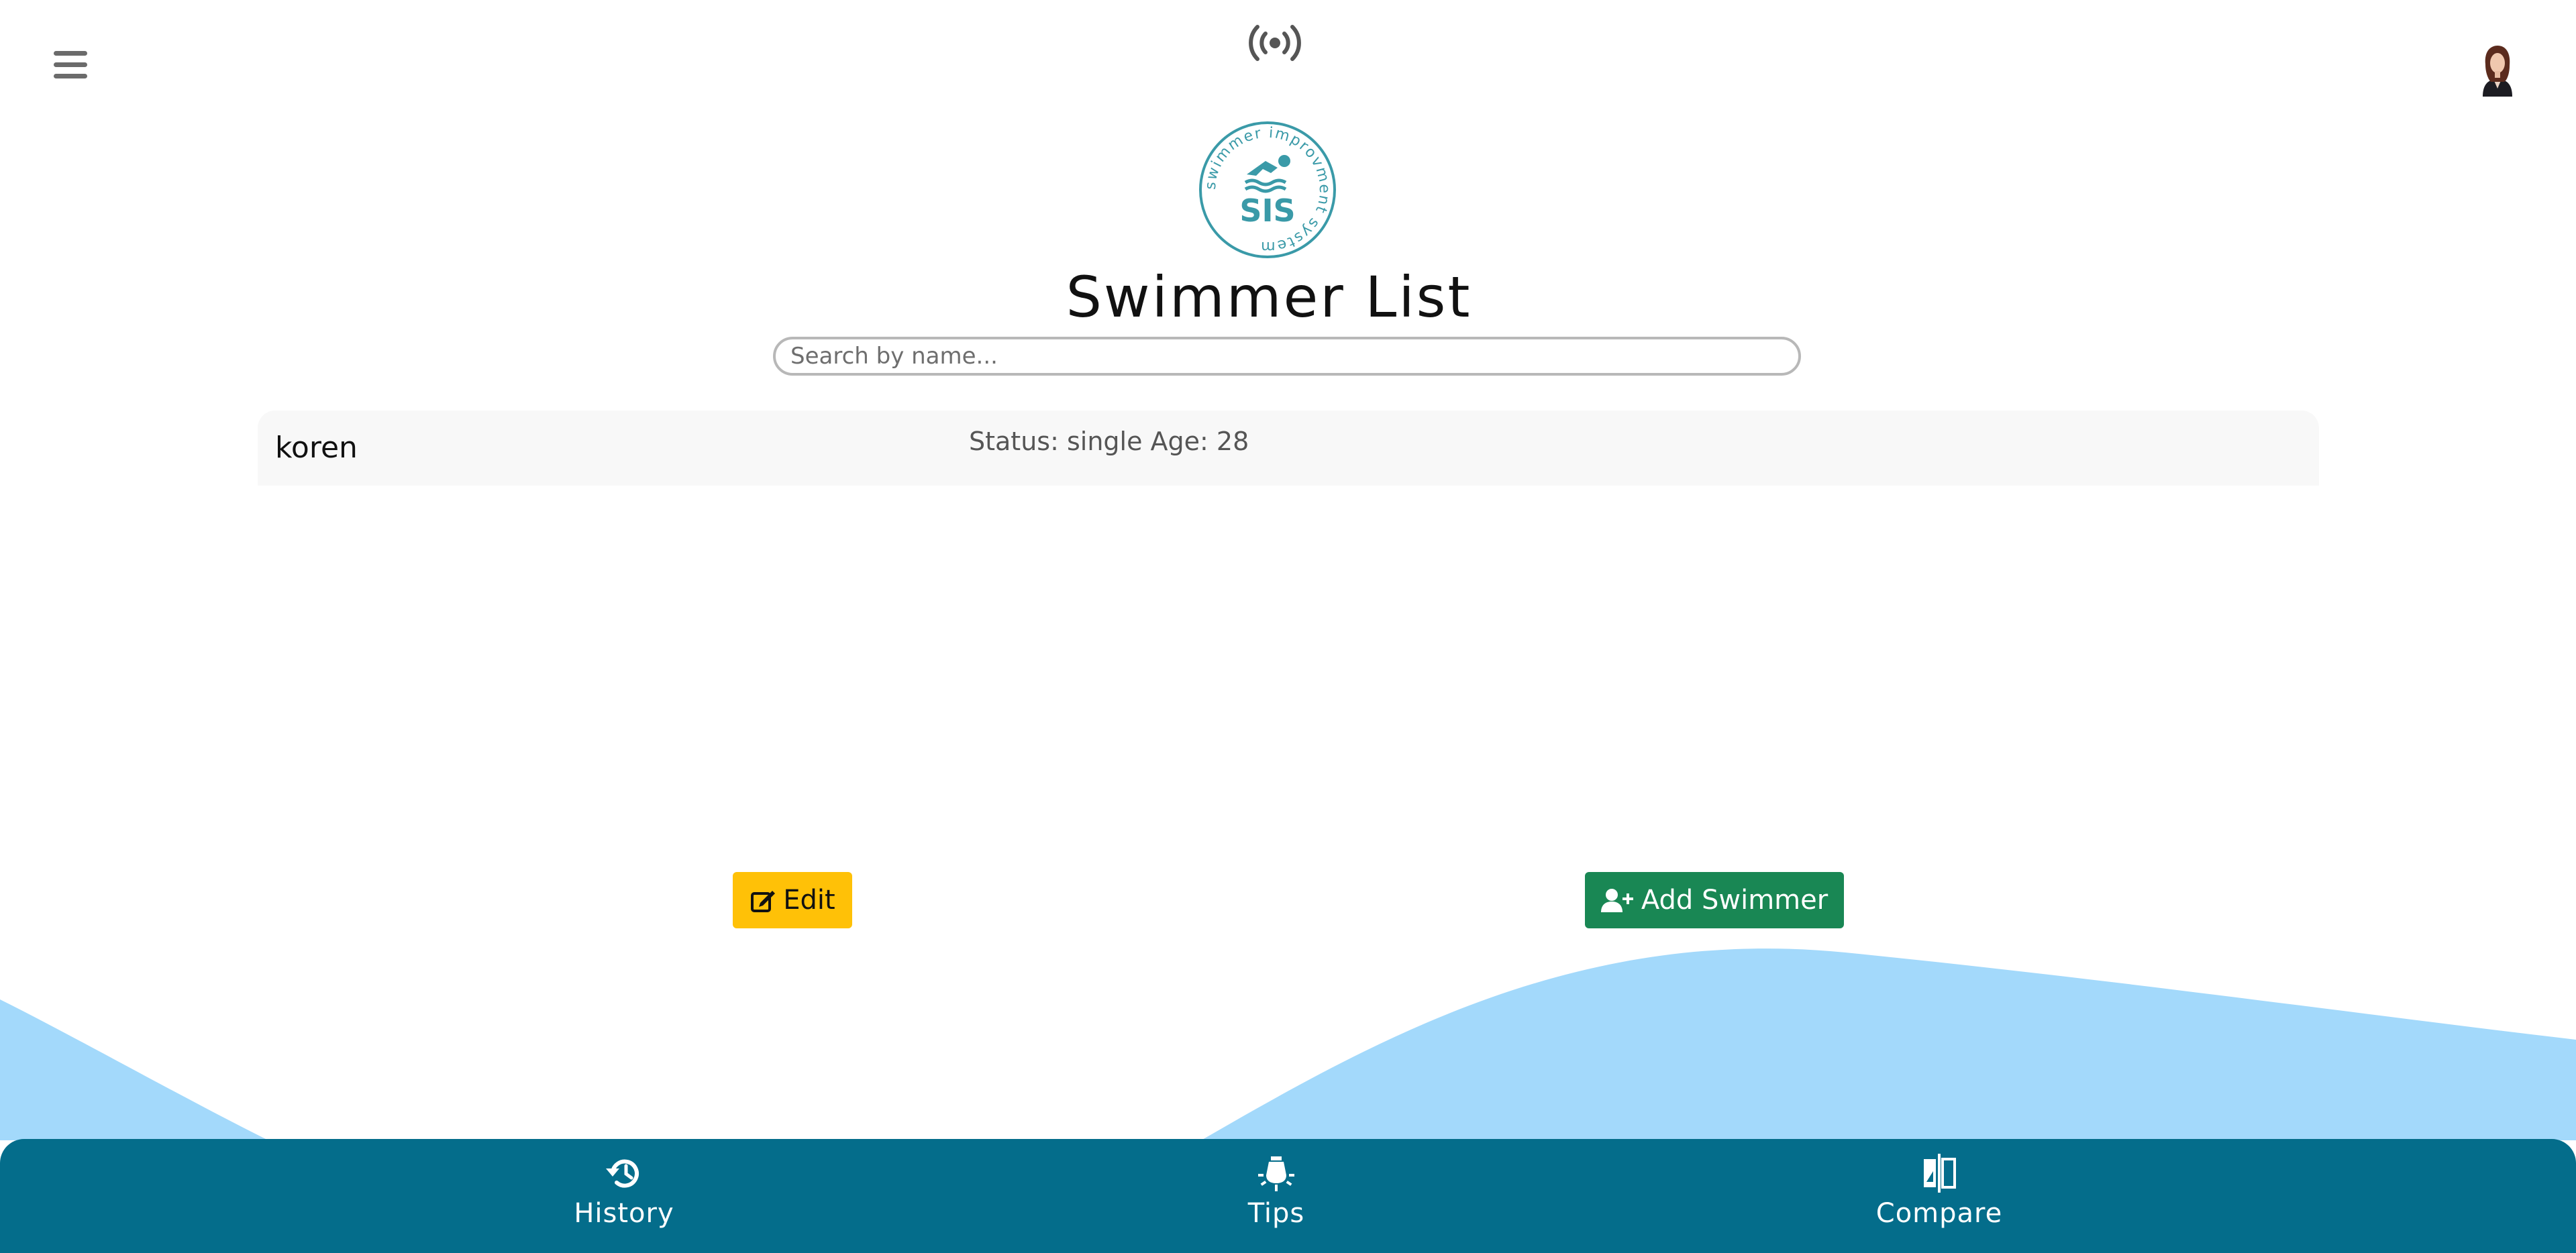 This screenshot has height=1253, width=2576. Describe the element at coordinates (1267, 190) in the screenshot. I see `app-logo: swimmer improvment system SIS` at that location.